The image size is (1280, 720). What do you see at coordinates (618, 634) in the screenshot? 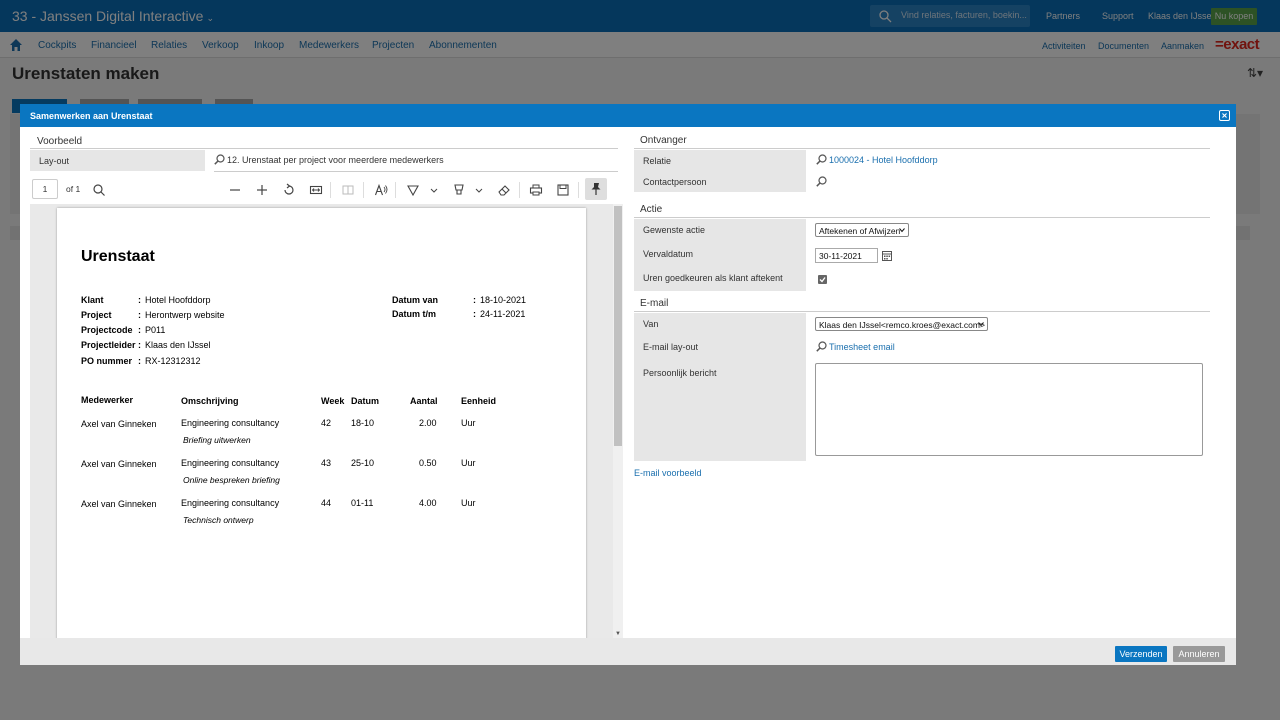
I see `scroll-down-icon: ▼` at bounding box center [618, 634].